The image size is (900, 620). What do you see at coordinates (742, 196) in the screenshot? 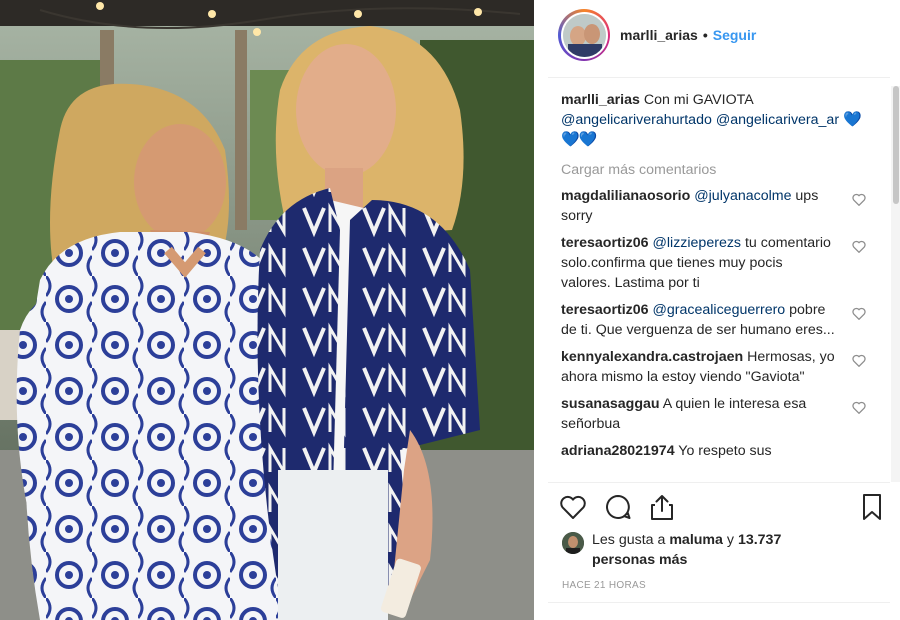
I see `comment-mention: @julyanacolme` at bounding box center [742, 196].